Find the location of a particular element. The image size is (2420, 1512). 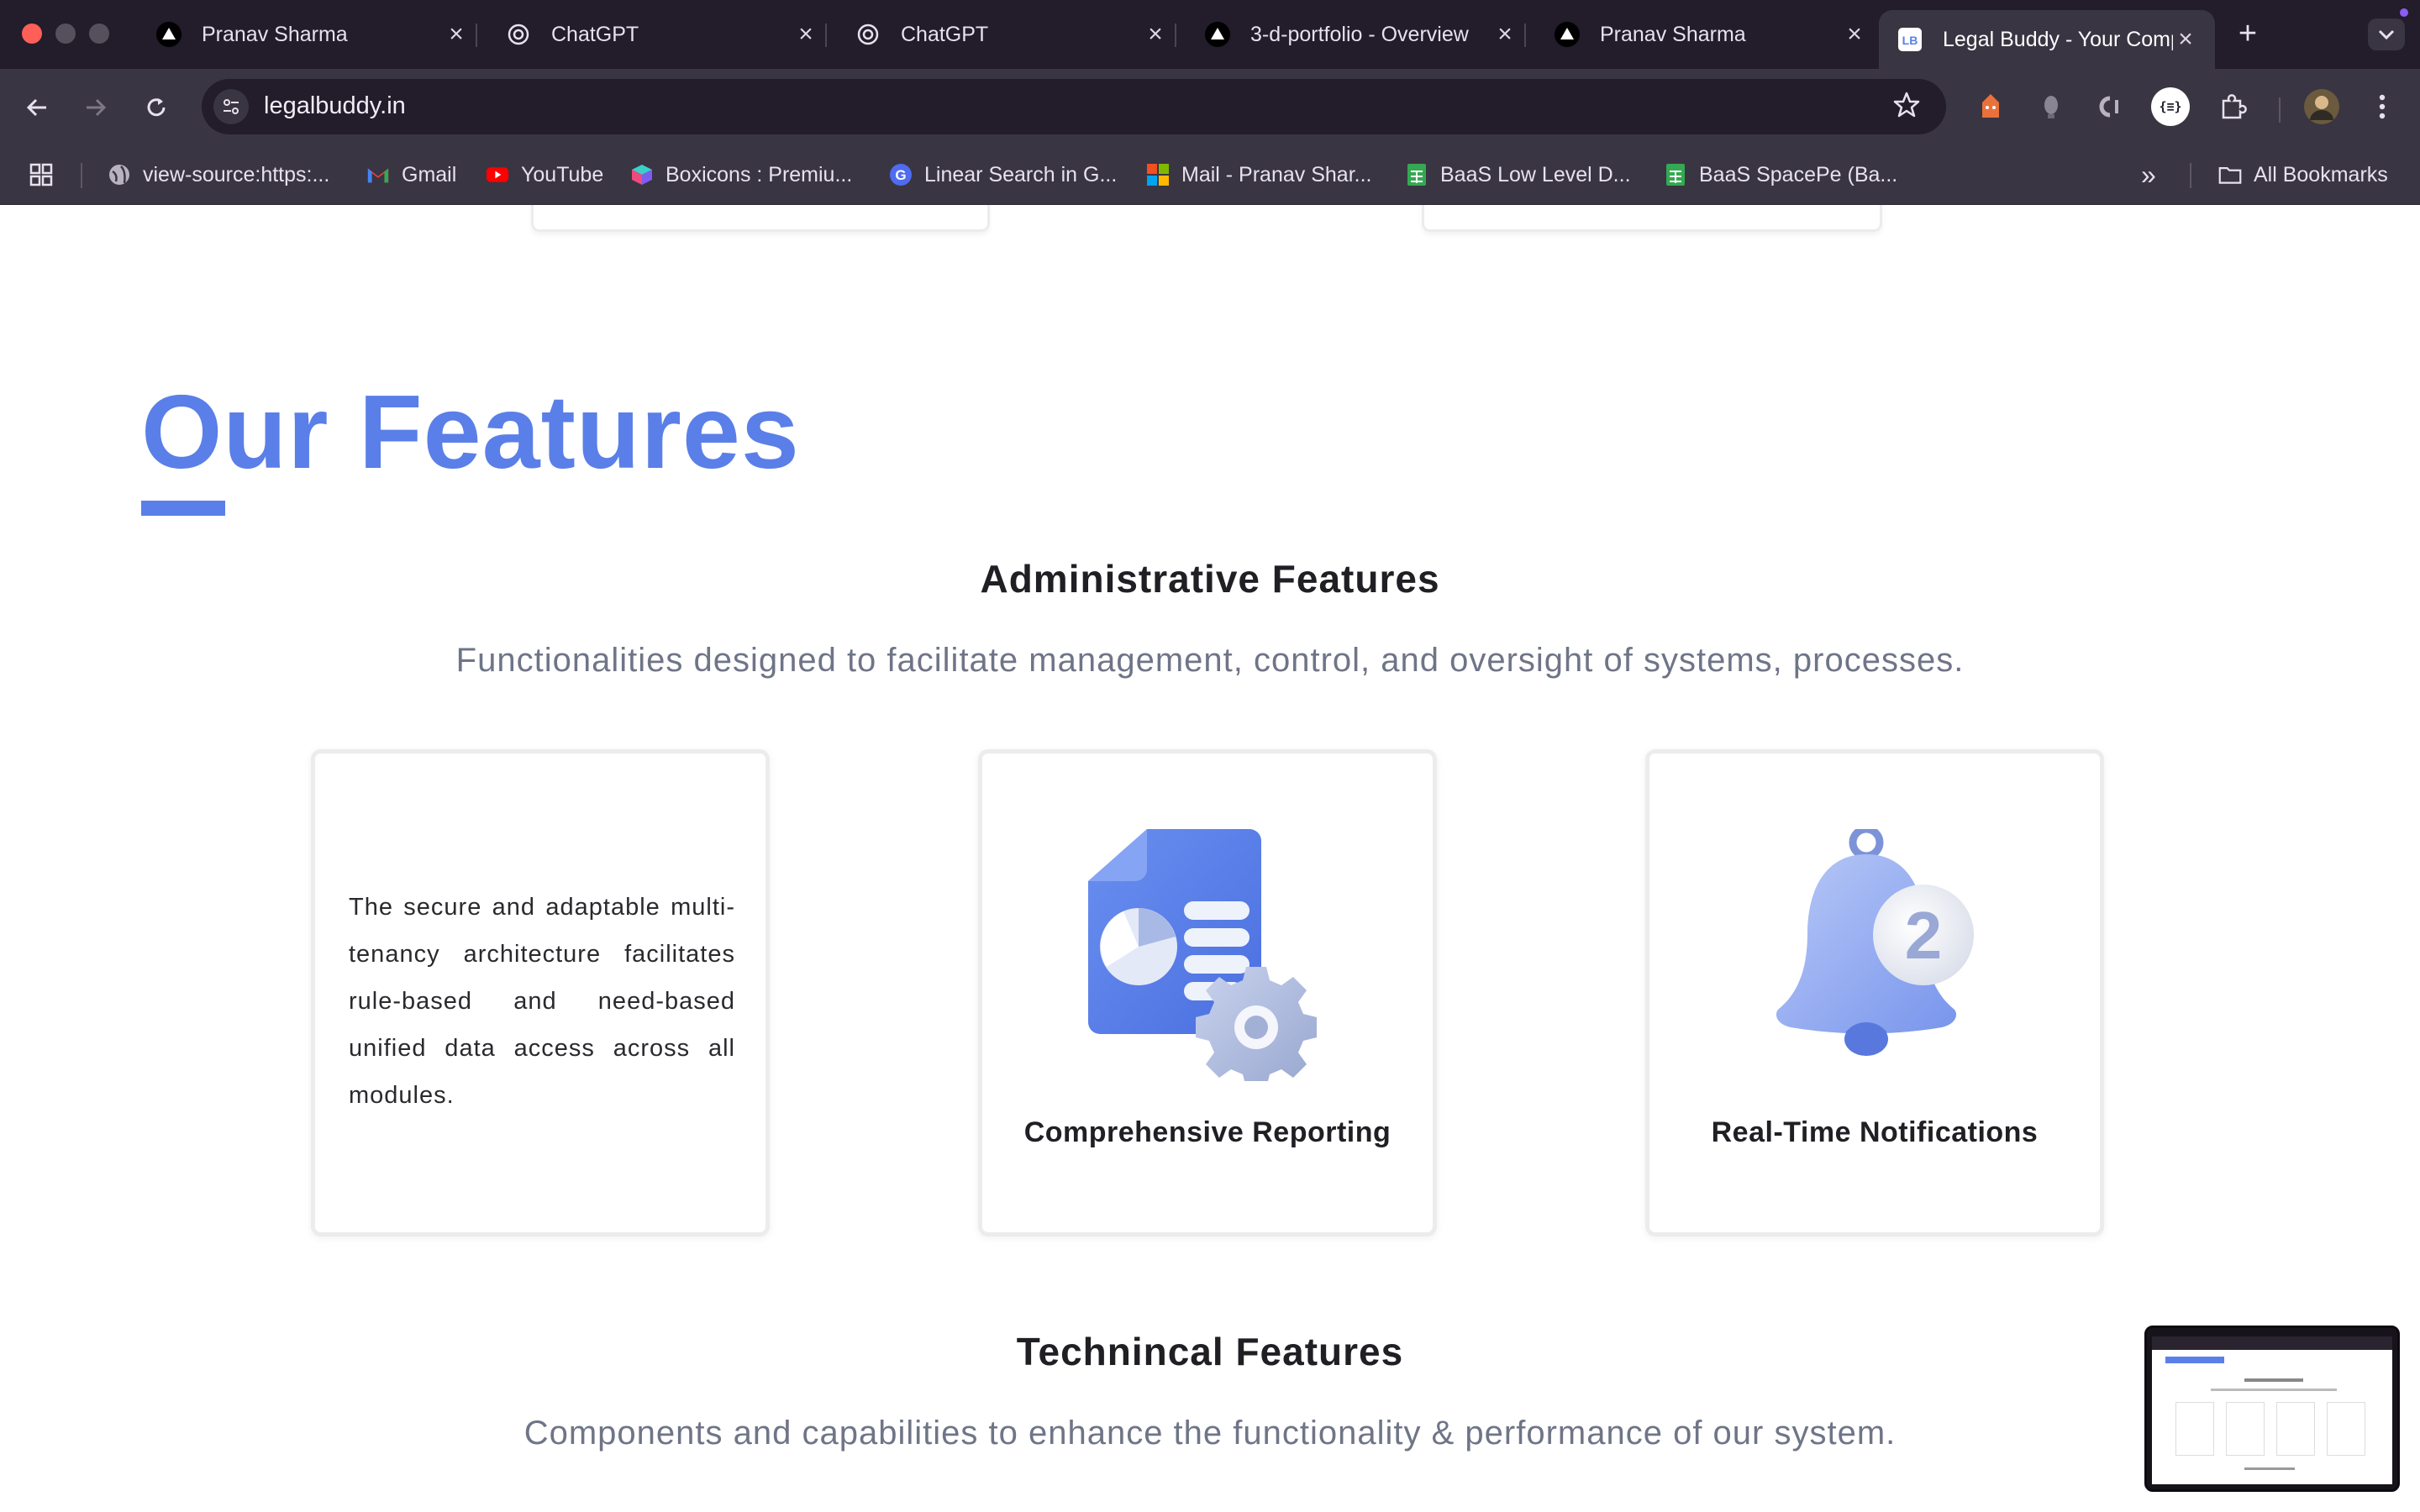

extension-json-icon: {≡} is located at coordinates (2170, 106).